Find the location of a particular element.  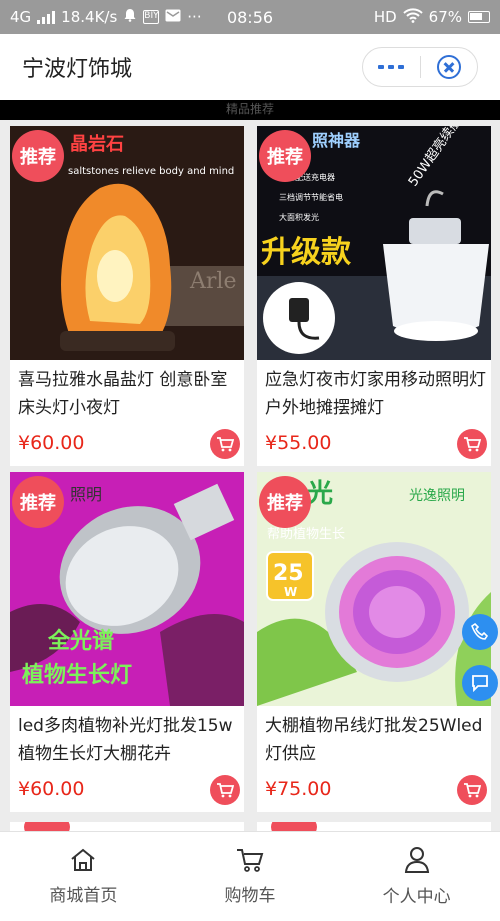

close-icon is located at coordinates (448, 67).